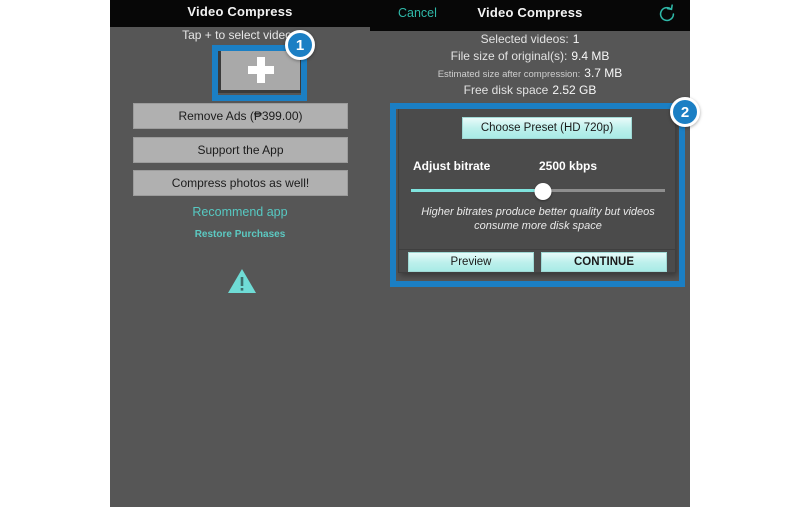  I want to click on info-value: 3.7 MB, so click(603, 73).